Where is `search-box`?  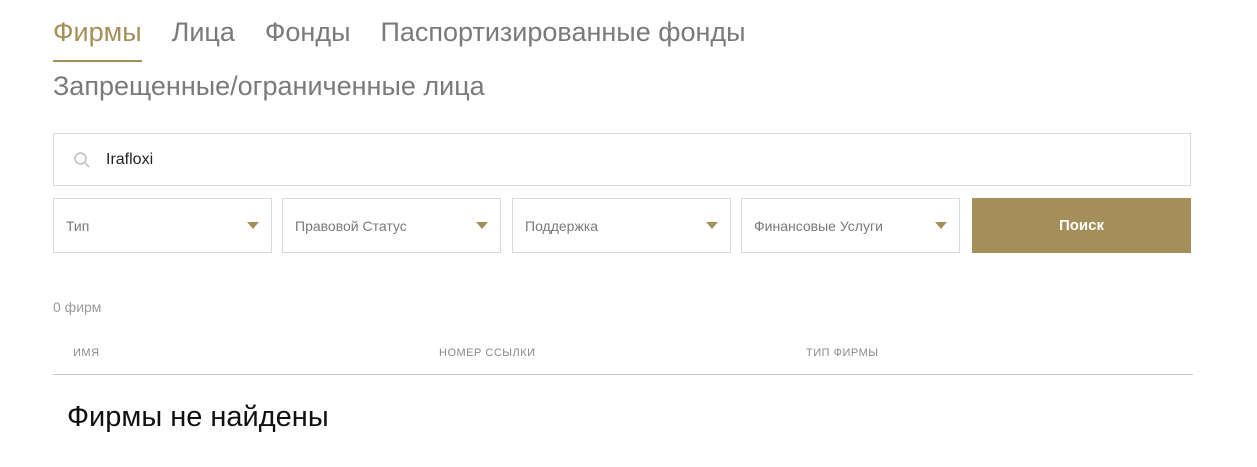
search-box is located at coordinates (622, 159).